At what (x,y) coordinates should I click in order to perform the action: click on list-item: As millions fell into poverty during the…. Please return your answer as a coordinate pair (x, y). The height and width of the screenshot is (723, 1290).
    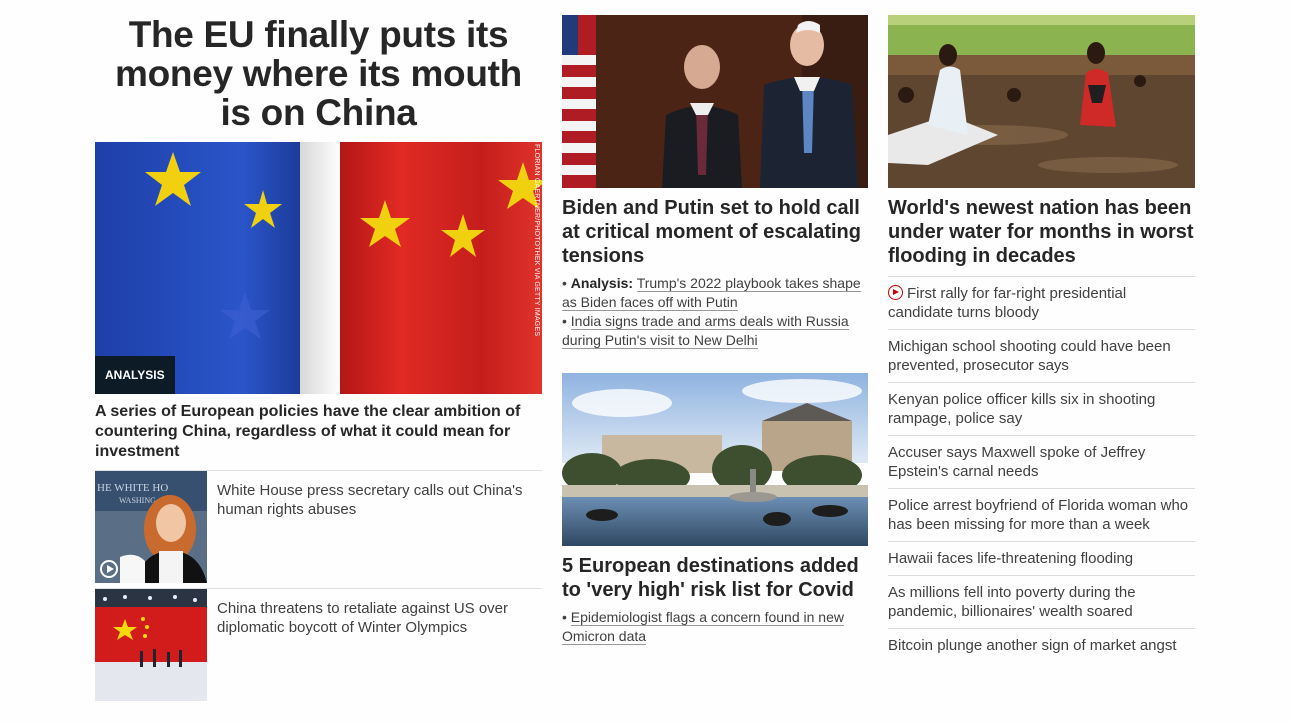
    Looking at the image, I should click on (1041, 601).